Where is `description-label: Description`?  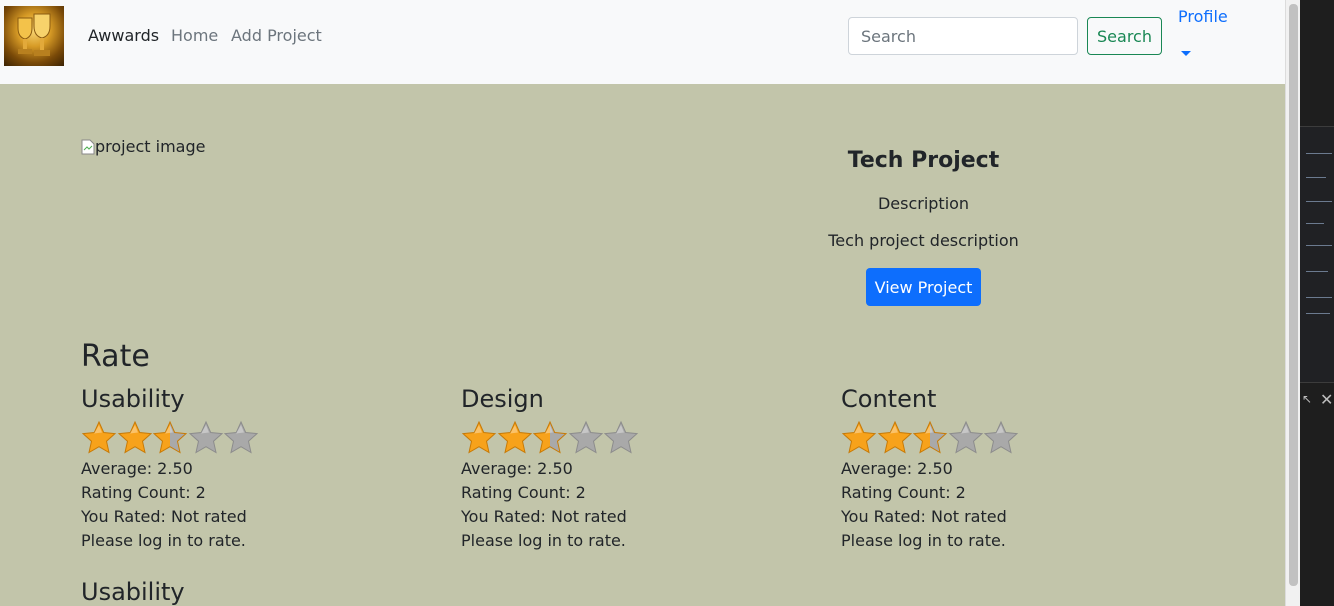
description-label: Description is located at coordinates (923, 203).